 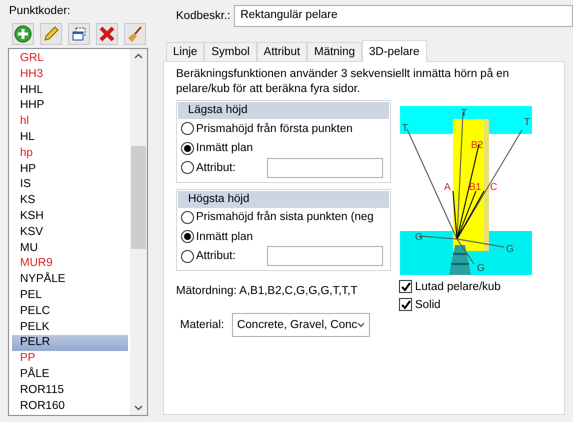 I want to click on list-item: HL, so click(x=70, y=138).